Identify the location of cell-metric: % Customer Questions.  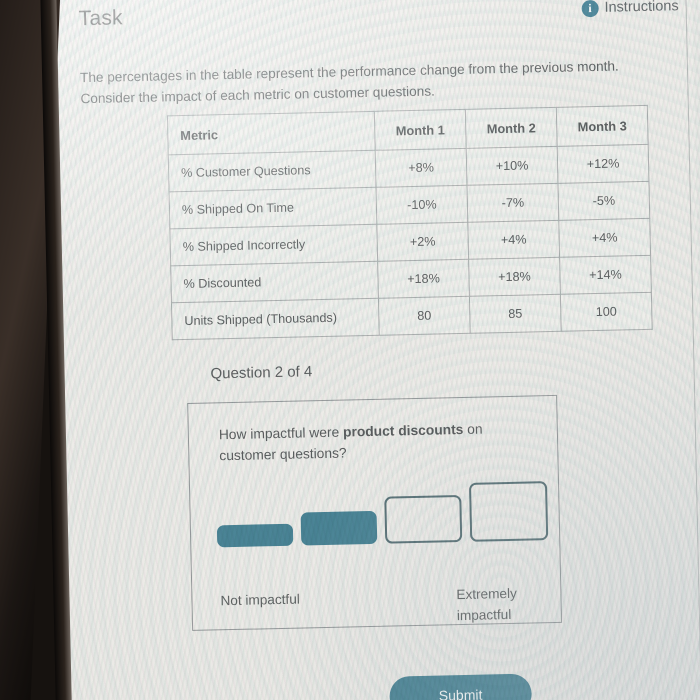
(272, 171).